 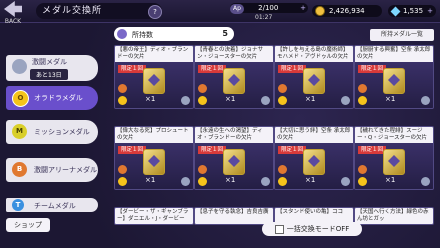 I want to click on bulk-exchange-toggle: 一括交換モードOFF, so click(x=312, y=229).